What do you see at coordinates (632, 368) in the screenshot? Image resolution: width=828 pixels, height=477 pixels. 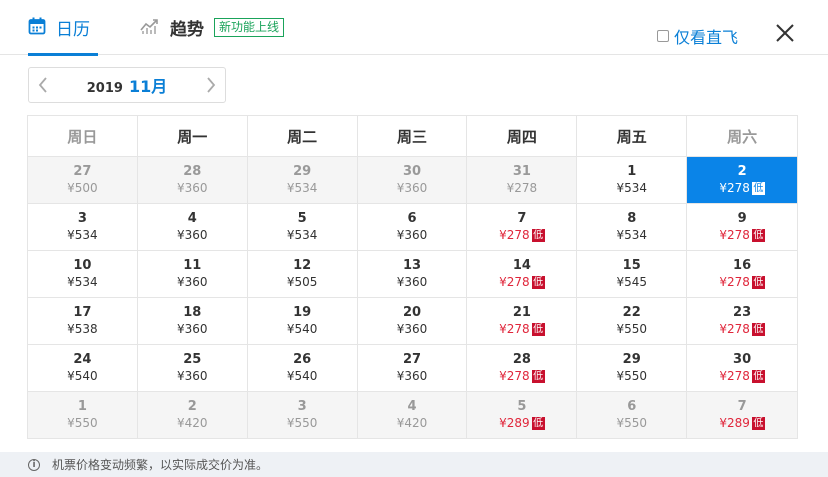 I see `calendar-day-cell: 29 ¥550` at bounding box center [632, 368].